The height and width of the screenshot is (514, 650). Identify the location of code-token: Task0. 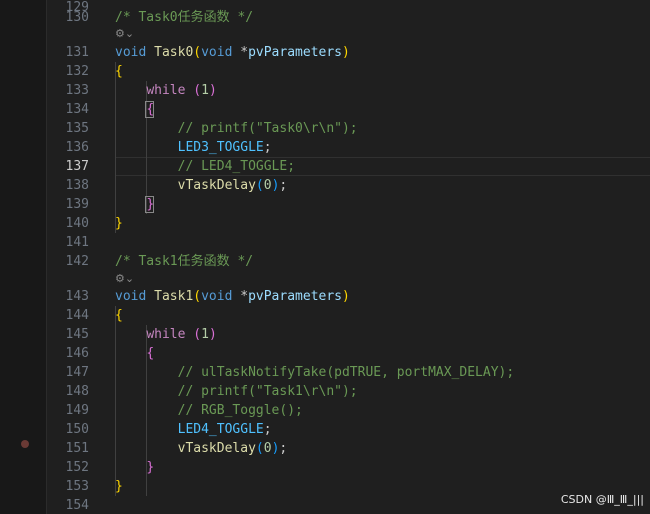
(174, 52).